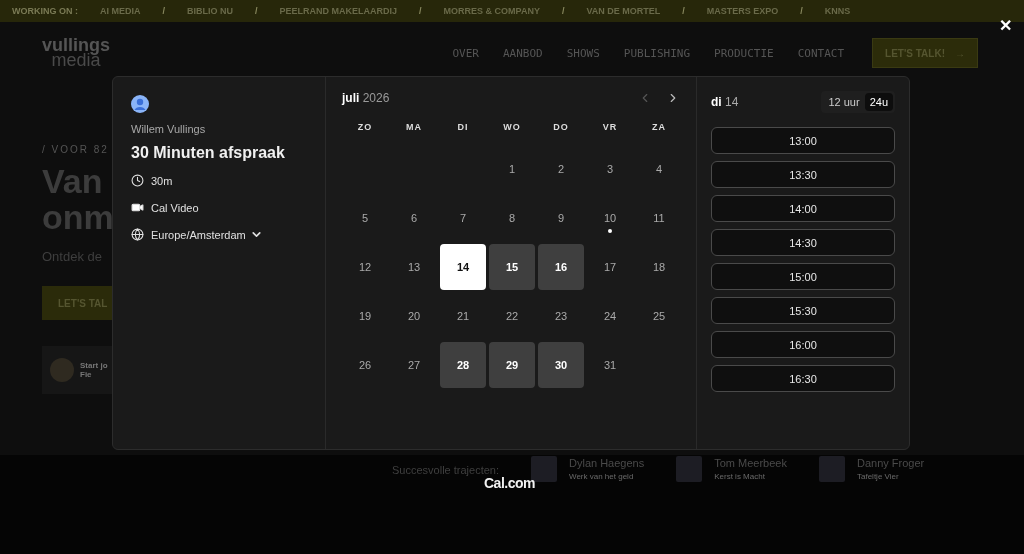 This screenshot has width=1024, height=554. I want to click on location-text: Cal Video, so click(175, 207).